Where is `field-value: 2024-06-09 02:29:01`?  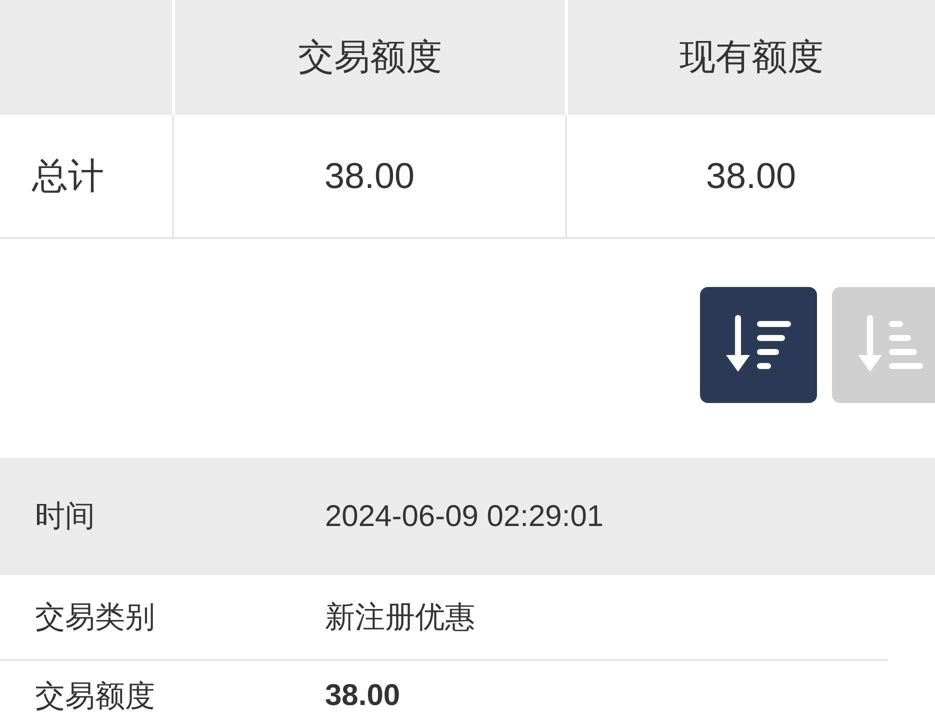 field-value: 2024-06-09 02:29:01 is located at coordinates (464, 517).